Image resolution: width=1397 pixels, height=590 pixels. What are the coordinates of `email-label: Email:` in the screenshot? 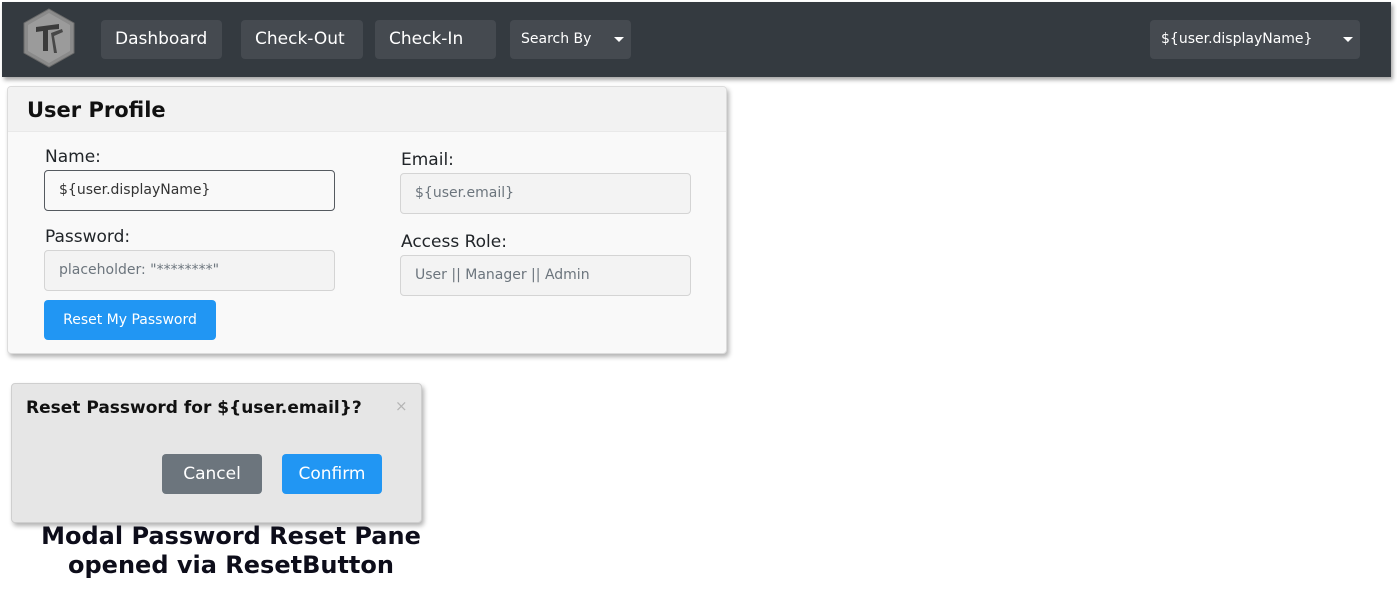 It's located at (427, 160).